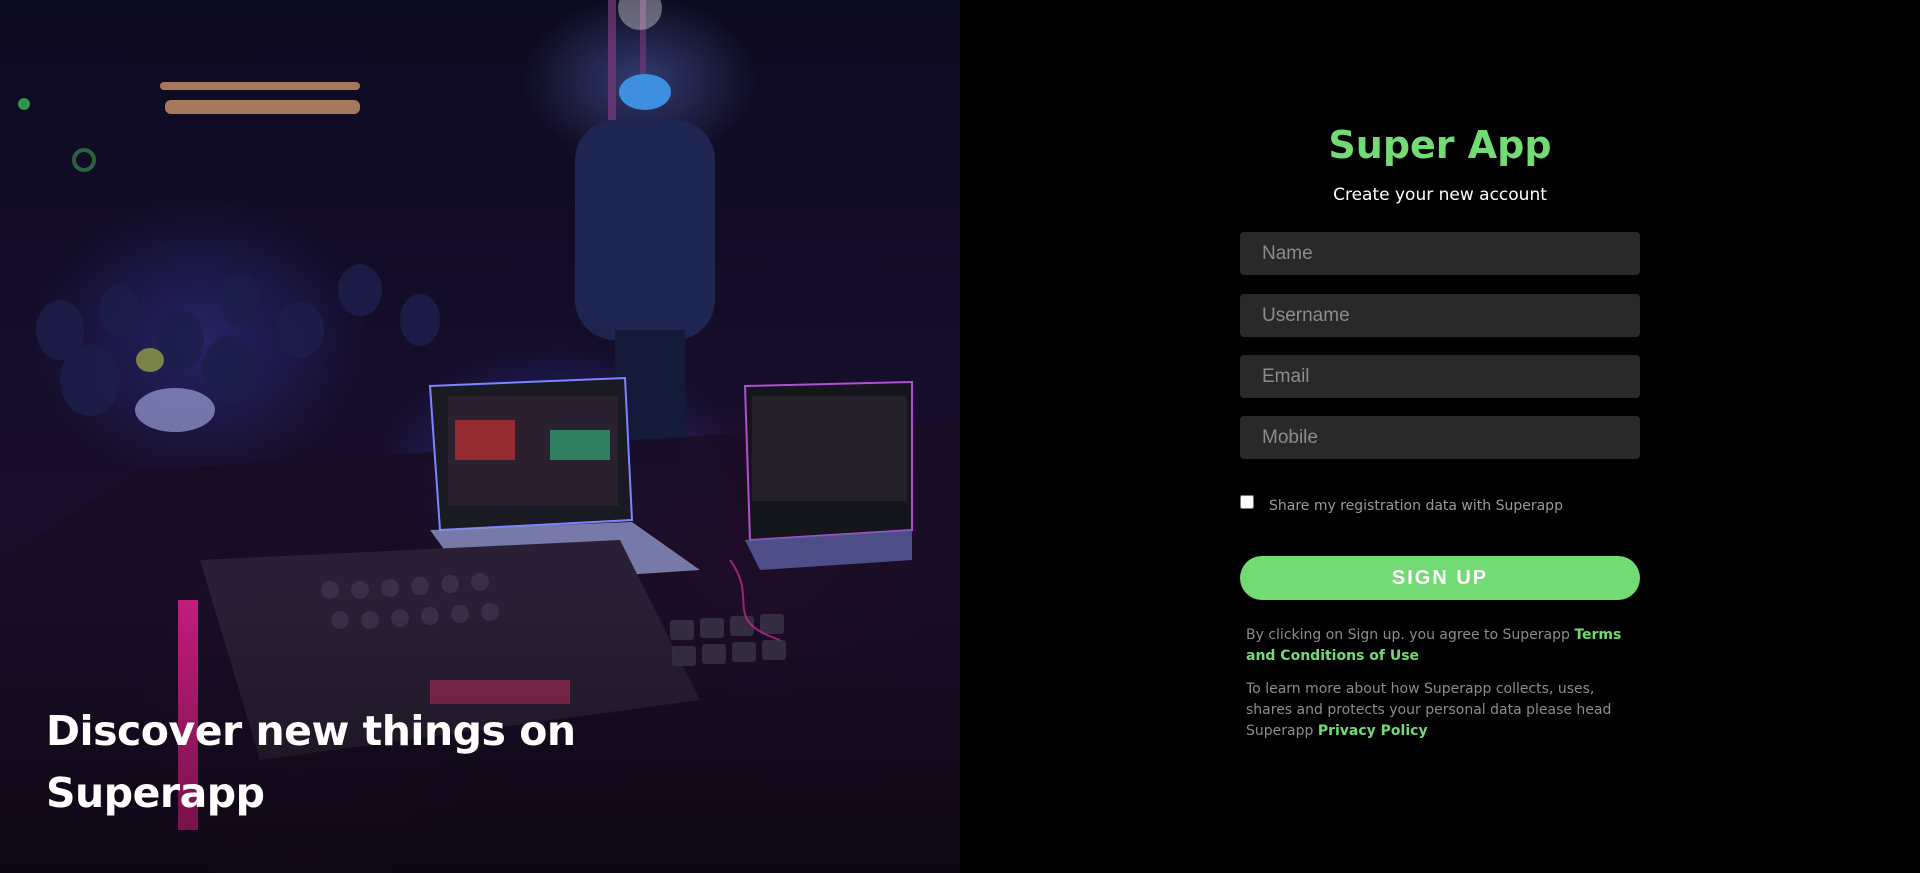 This screenshot has height=873, width=1920. I want to click on share-data-checkbox, so click(1247, 502).